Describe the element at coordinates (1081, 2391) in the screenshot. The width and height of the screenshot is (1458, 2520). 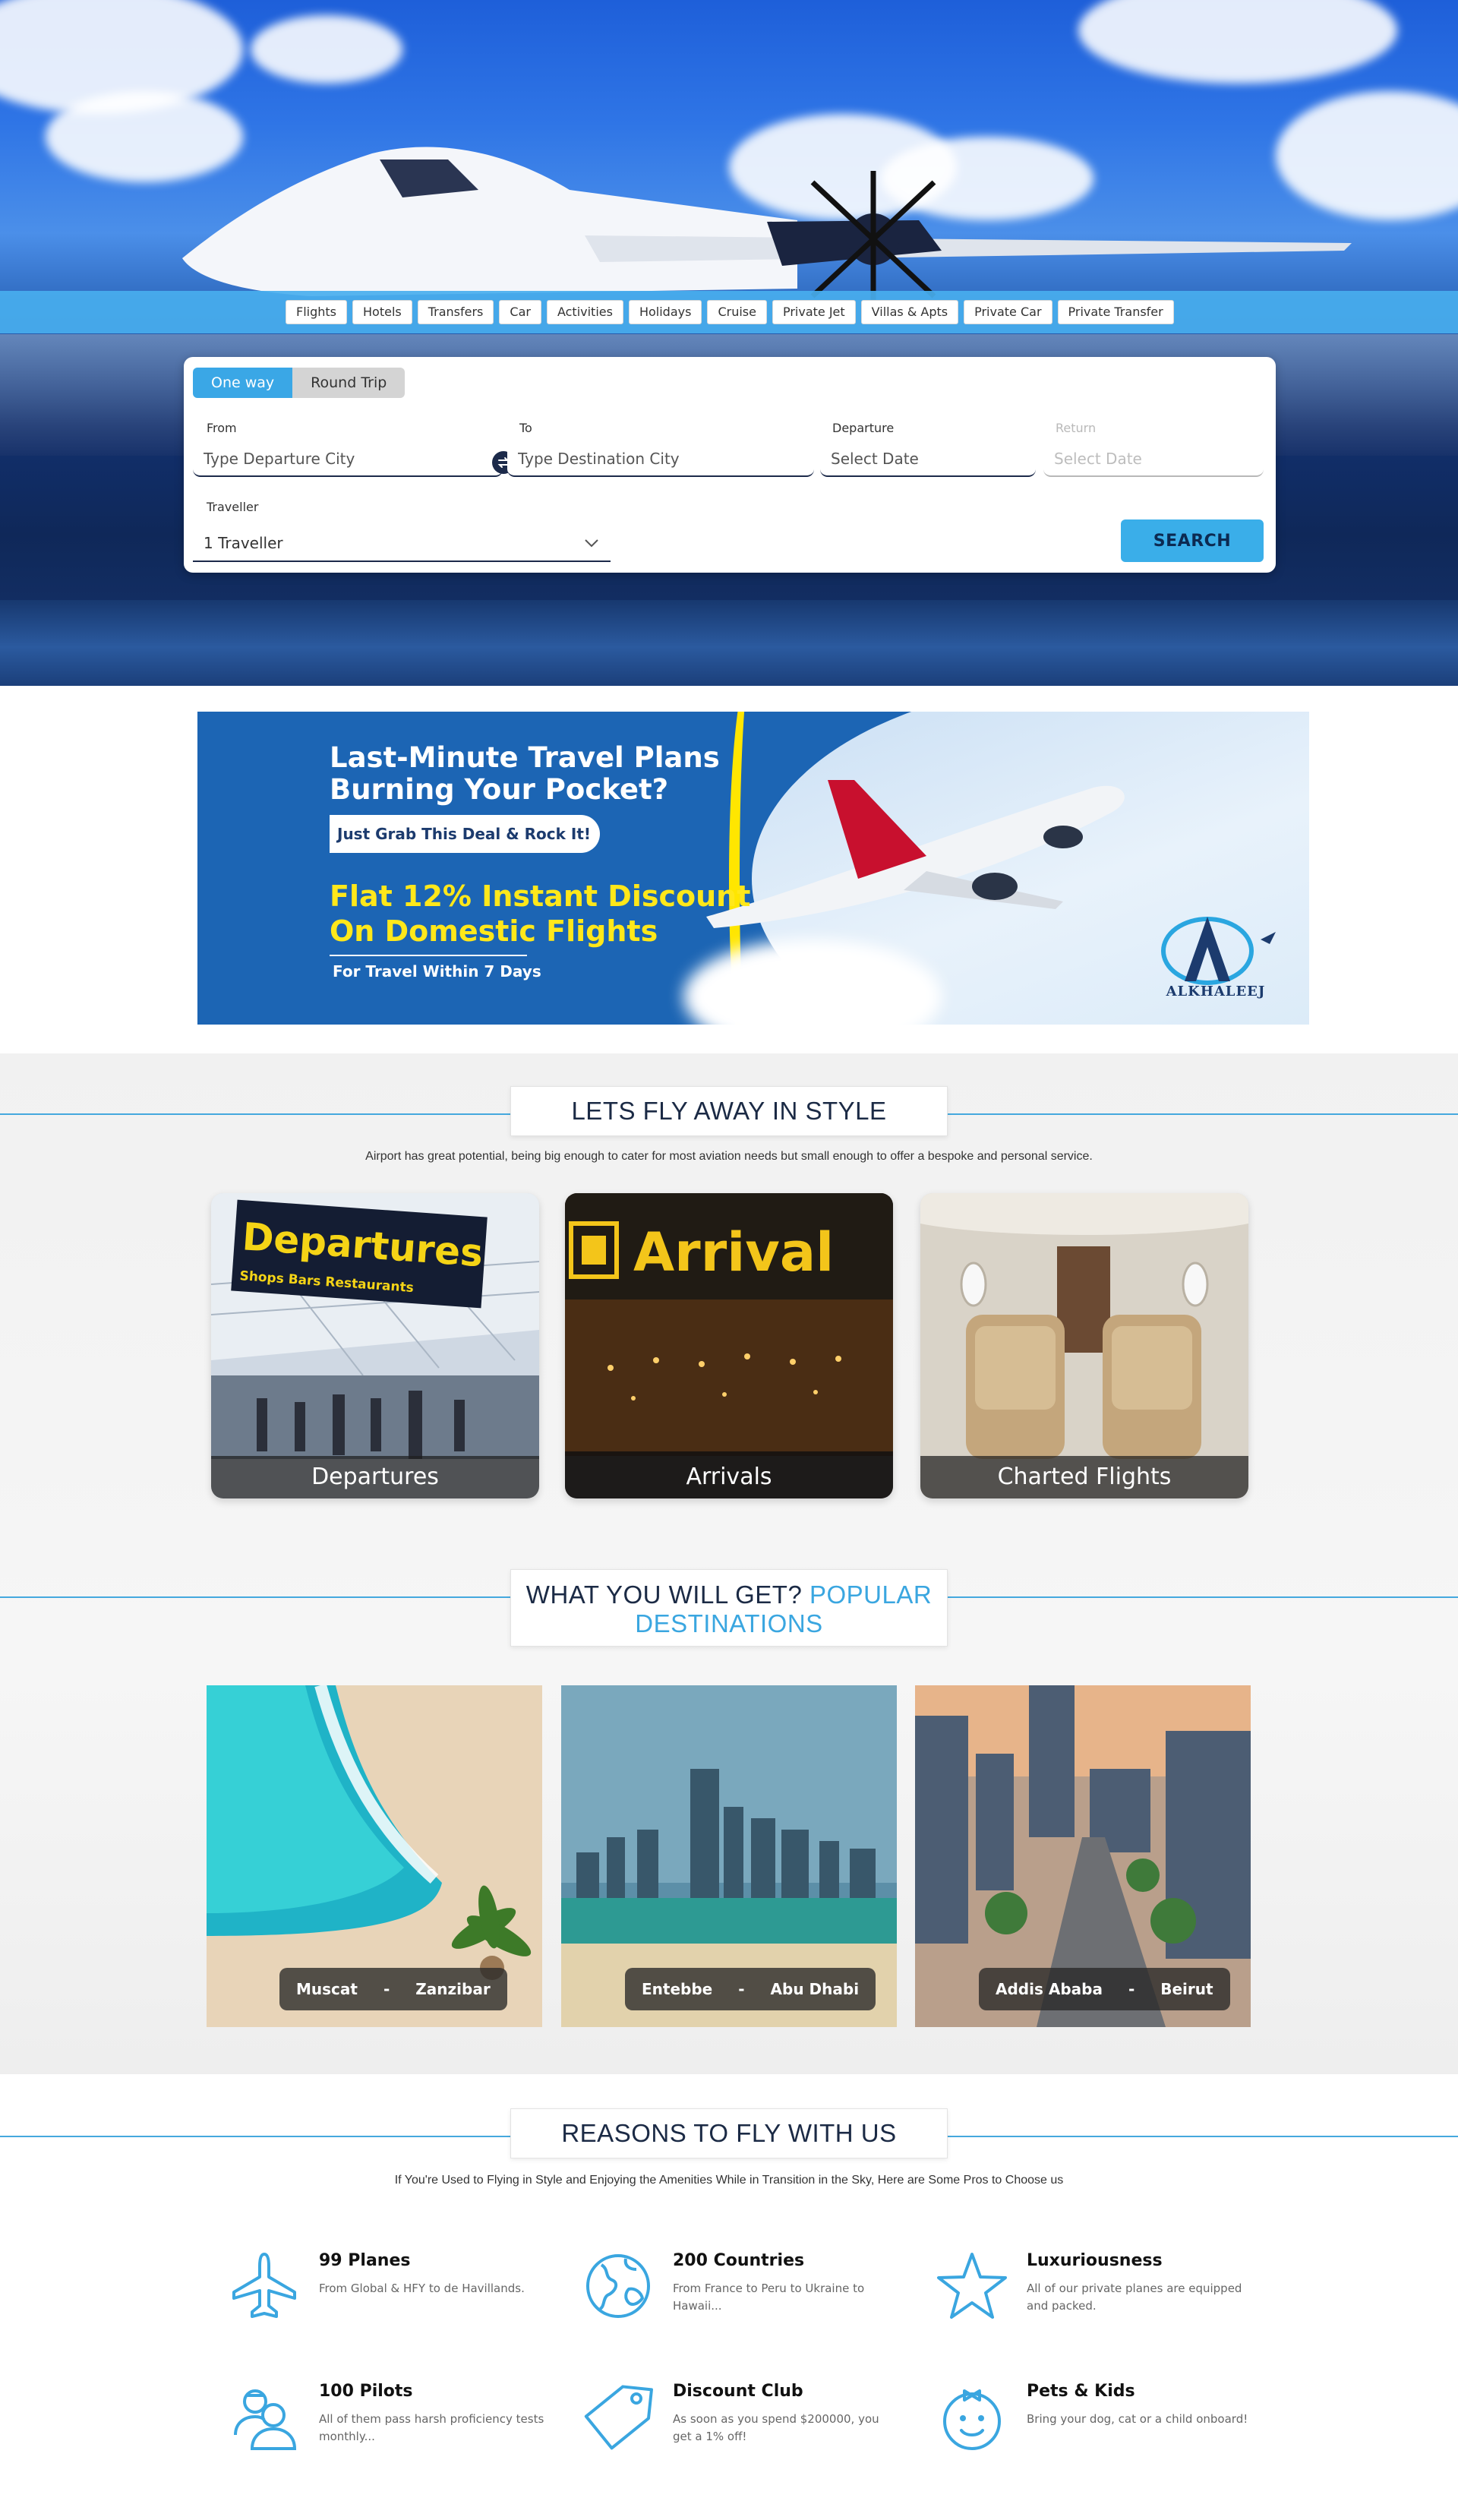
I see `reason-title: Pets & Kids` at that location.